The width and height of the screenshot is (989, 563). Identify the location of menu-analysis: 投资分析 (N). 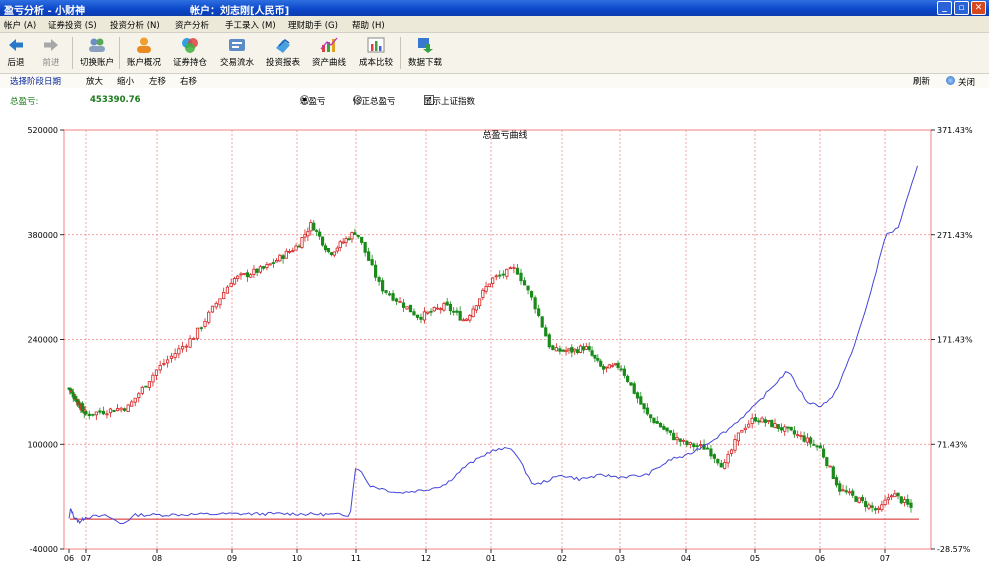
(135, 25).